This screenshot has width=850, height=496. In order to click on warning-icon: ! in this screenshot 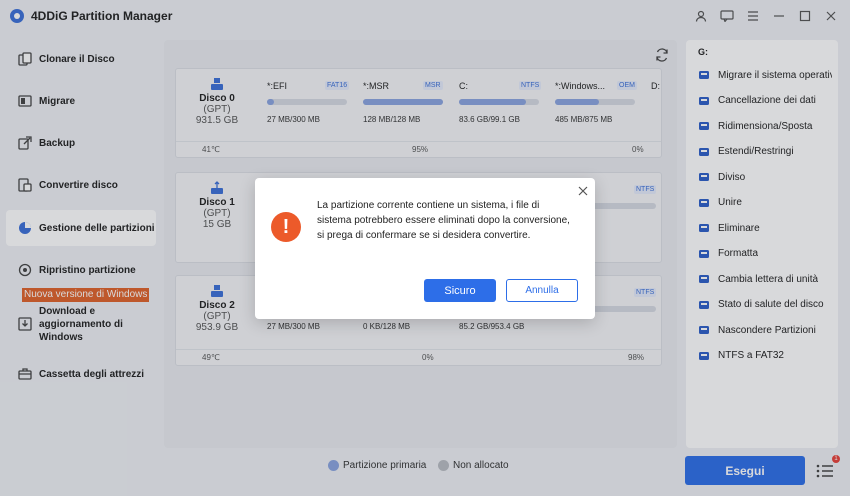, I will do `click(286, 227)`.